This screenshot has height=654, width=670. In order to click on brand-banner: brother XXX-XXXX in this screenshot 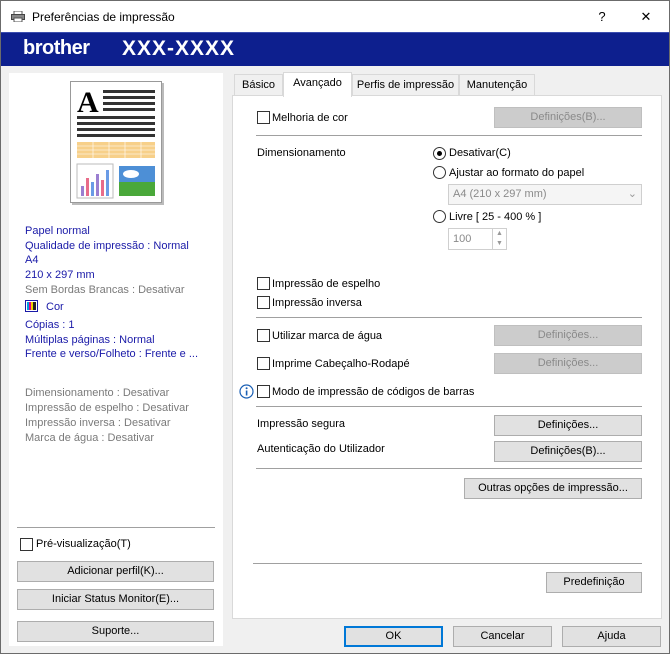, I will do `click(335, 49)`.